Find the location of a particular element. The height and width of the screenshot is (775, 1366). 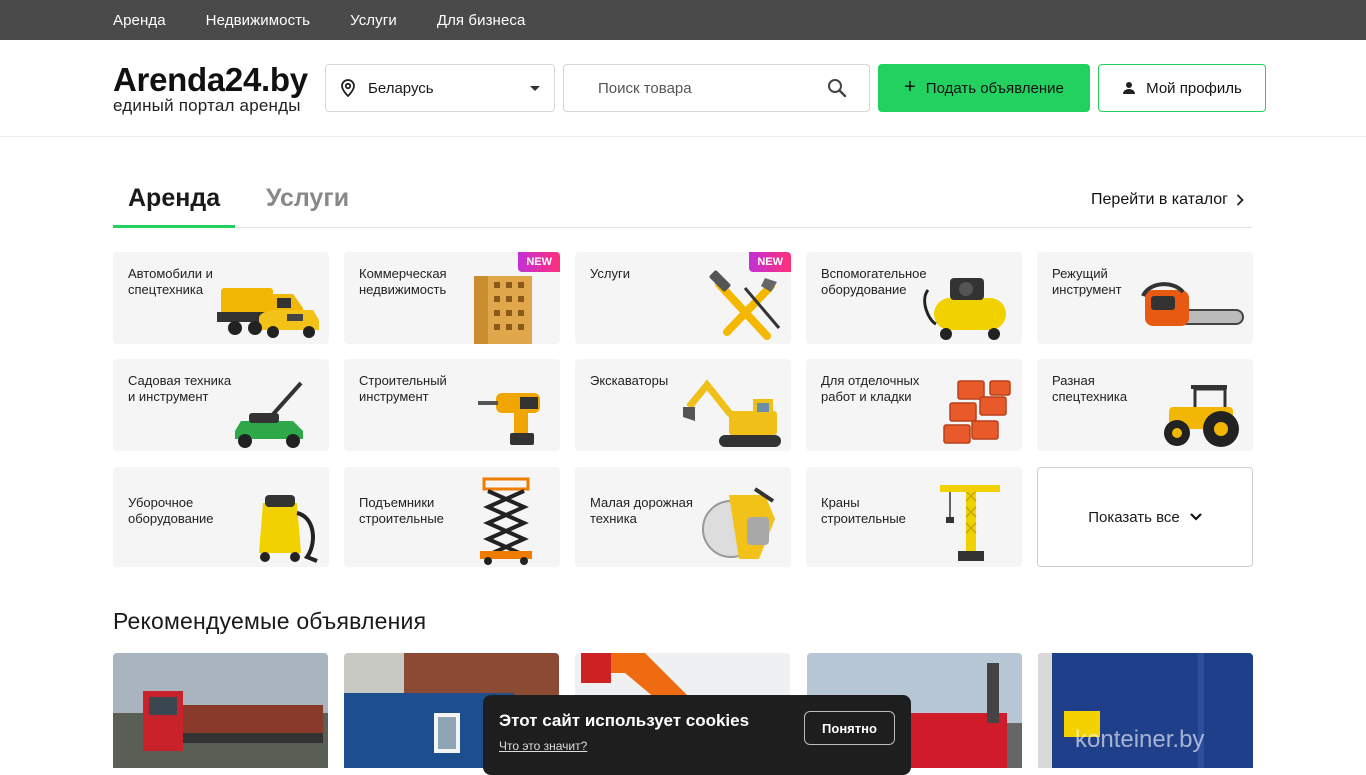

recommended-title: Рекомендуемые объявления is located at coordinates (270, 621).